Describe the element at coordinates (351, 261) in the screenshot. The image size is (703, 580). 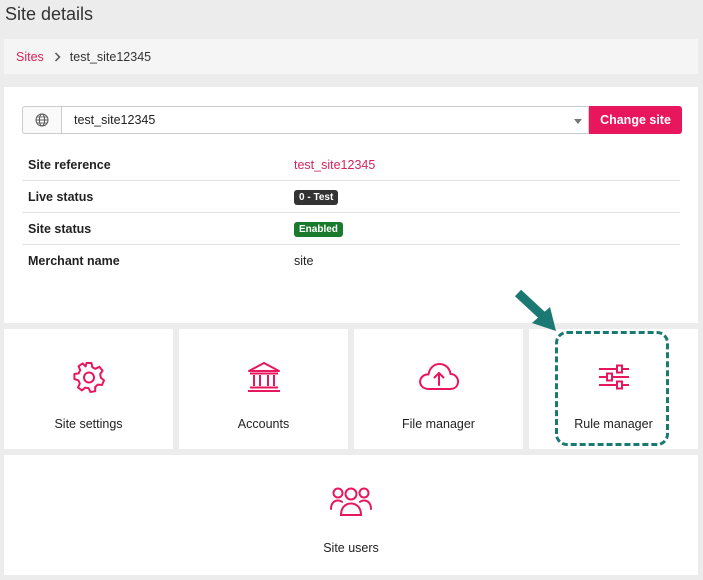
I see `table-row: Merchant name site` at that location.